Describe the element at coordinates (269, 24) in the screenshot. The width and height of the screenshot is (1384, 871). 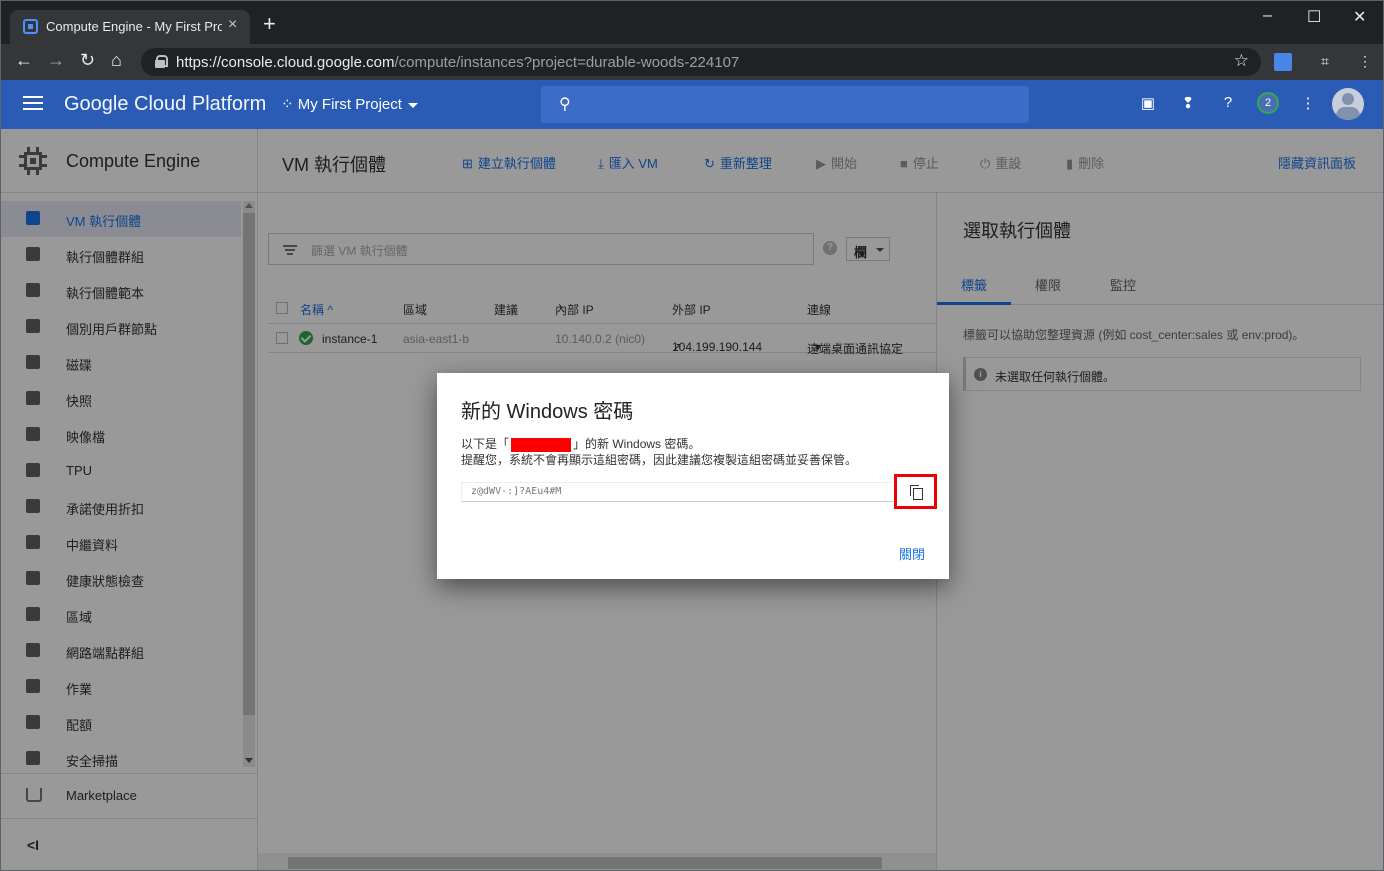
I see `new-tab-button: +` at that location.